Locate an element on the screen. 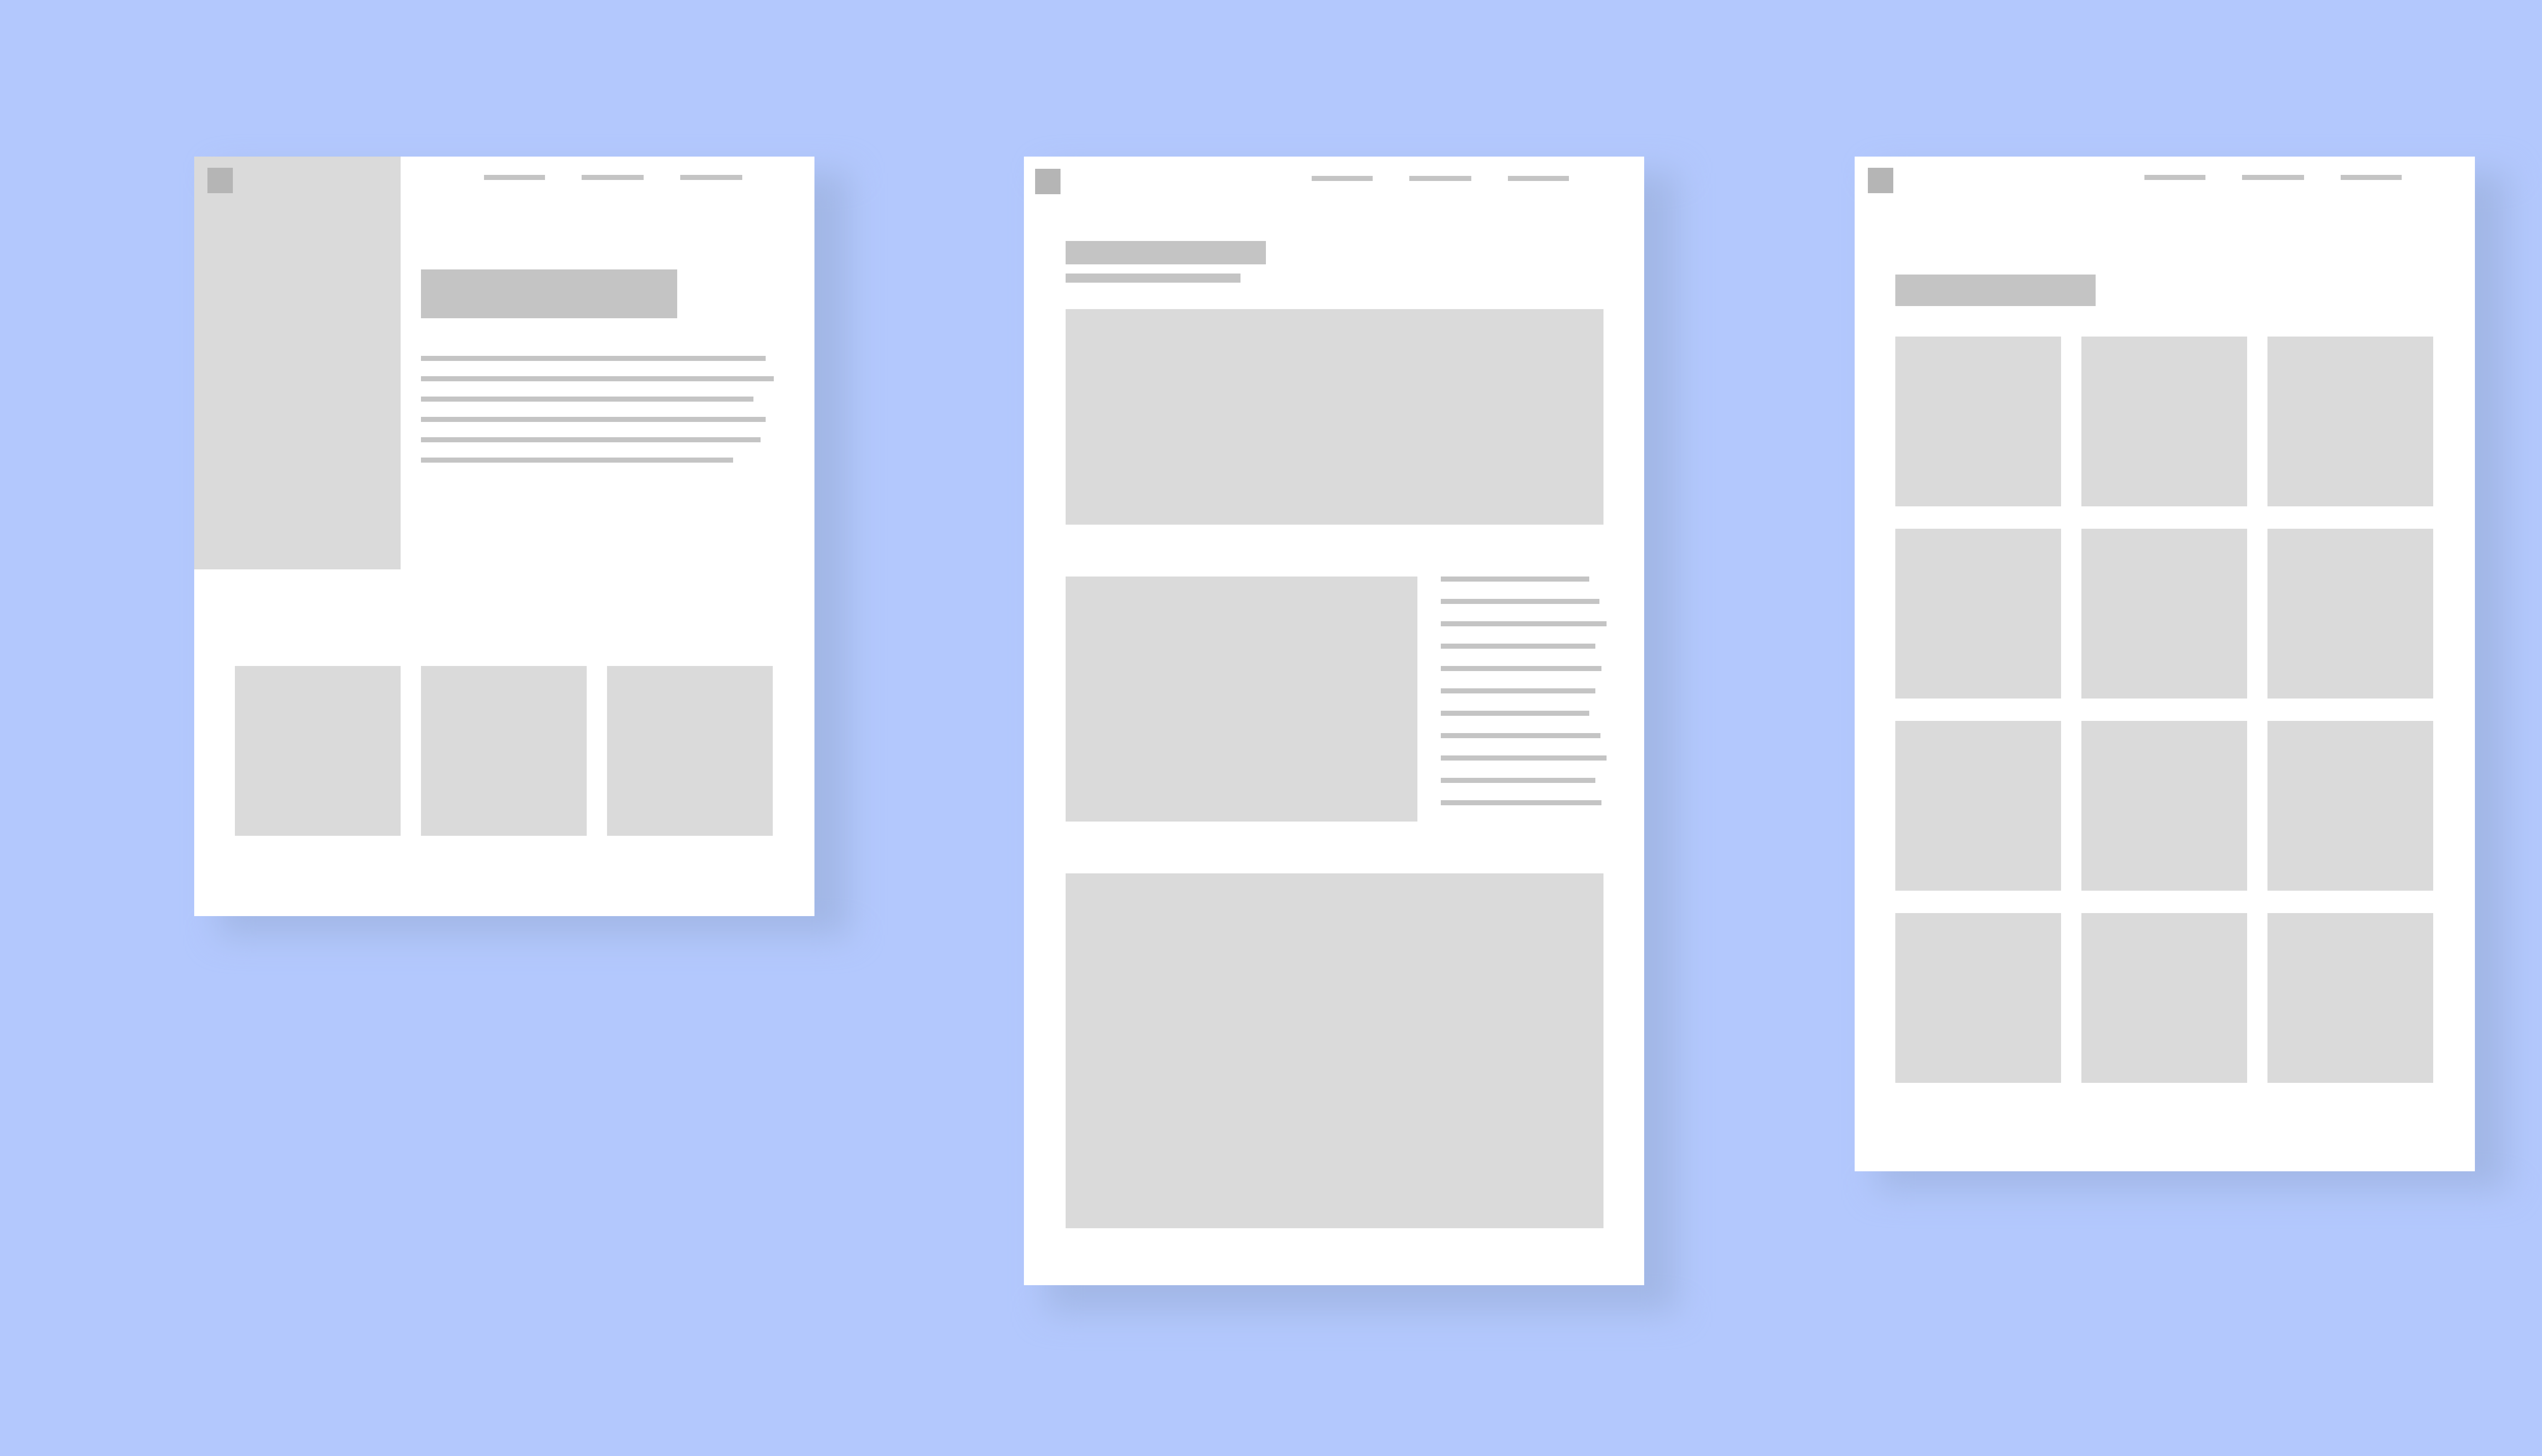  title-placeholder is located at coordinates (1166, 252).